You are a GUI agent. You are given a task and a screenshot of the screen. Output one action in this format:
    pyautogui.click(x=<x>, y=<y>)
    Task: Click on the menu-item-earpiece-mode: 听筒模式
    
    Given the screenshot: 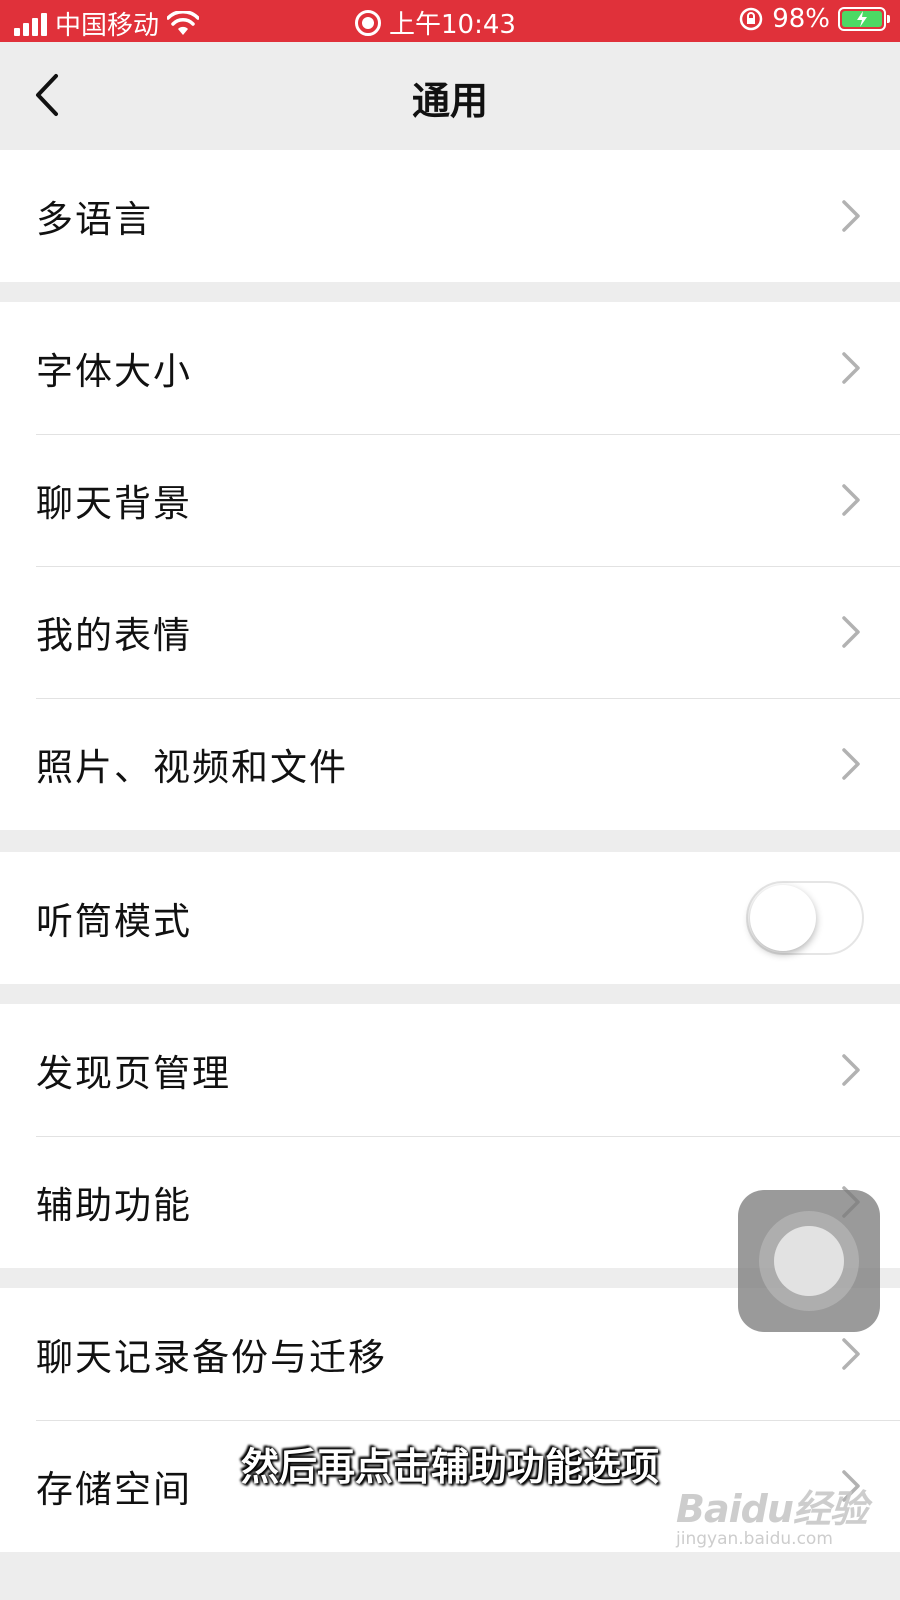 What is the action you would take?
    pyautogui.click(x=450, y=918)
    